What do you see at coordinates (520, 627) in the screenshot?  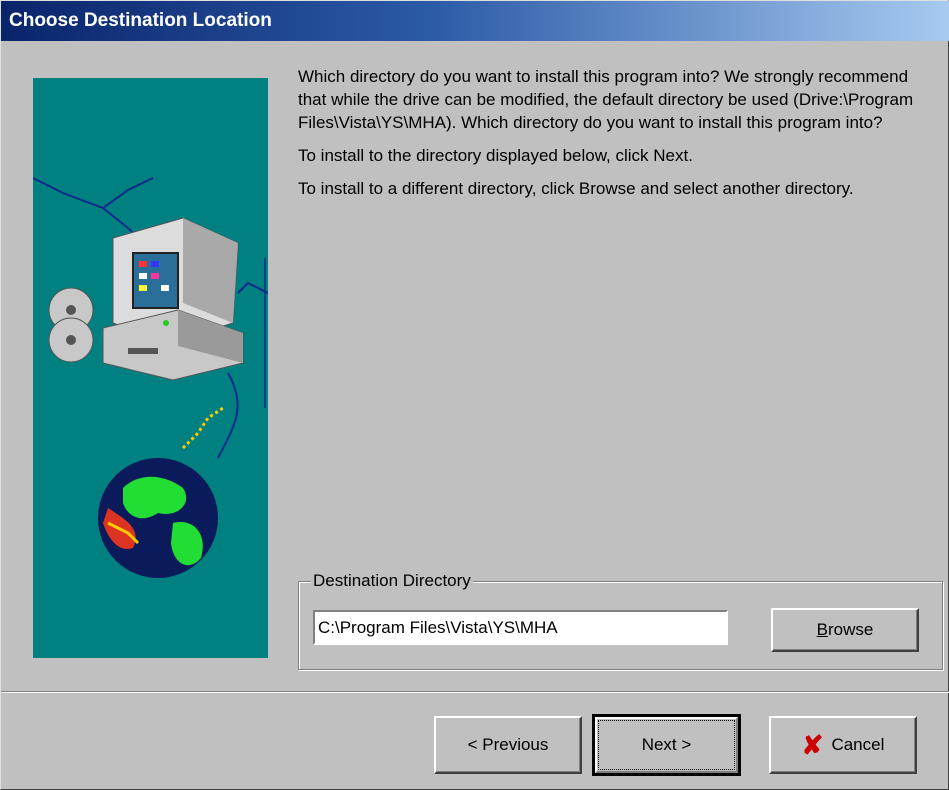 I see `destination-path-field` at bounding box center [520, 627].